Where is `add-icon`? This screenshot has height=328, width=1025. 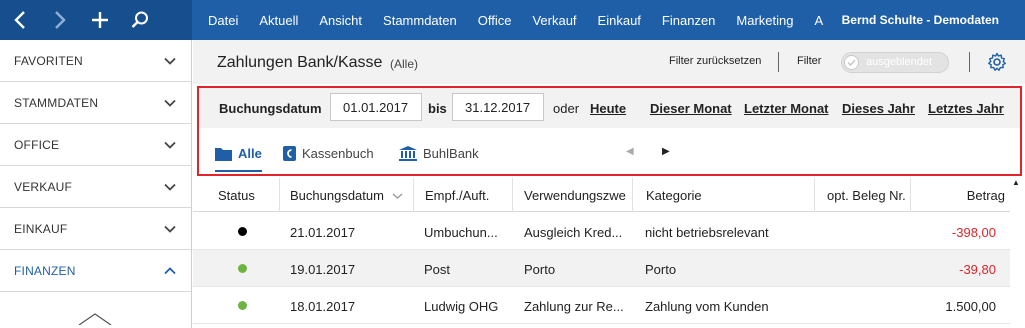
add-icon is located at coordinates (100, 20).